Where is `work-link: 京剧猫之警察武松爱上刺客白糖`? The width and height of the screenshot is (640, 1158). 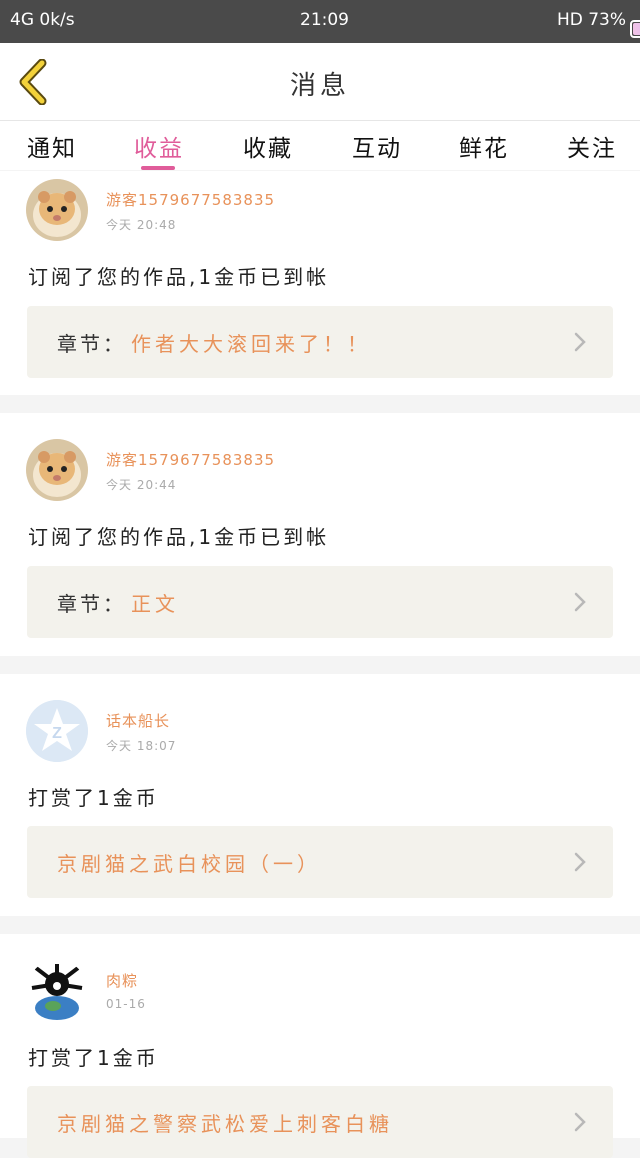 work-link: 京剧猫之警察武松爱上刺客白糖 is located at coordinates (320, 1122).